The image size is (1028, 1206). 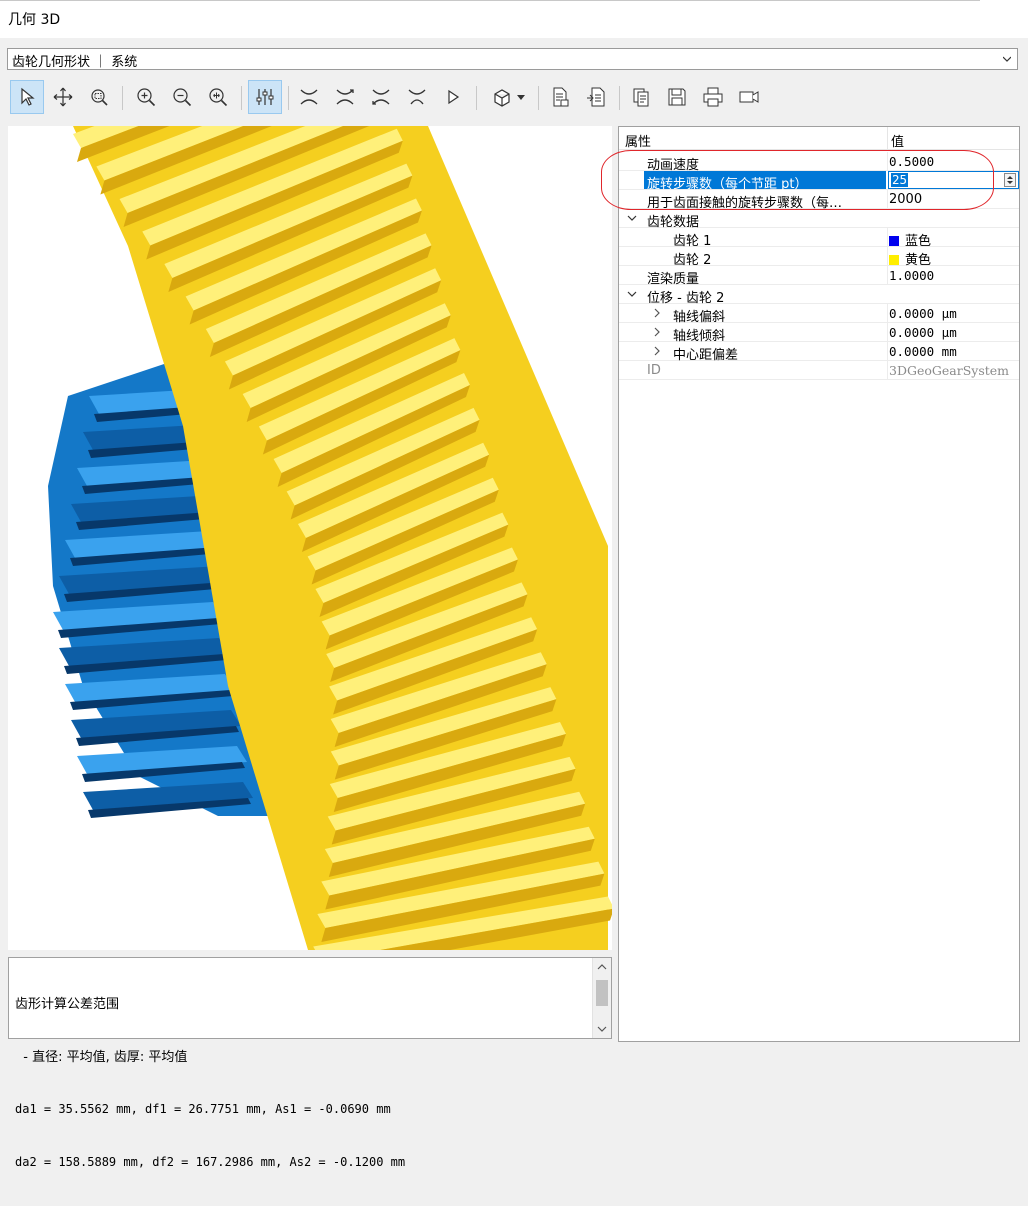 I want to click on window-title: 几何 3D, so click(x=34, y=20).